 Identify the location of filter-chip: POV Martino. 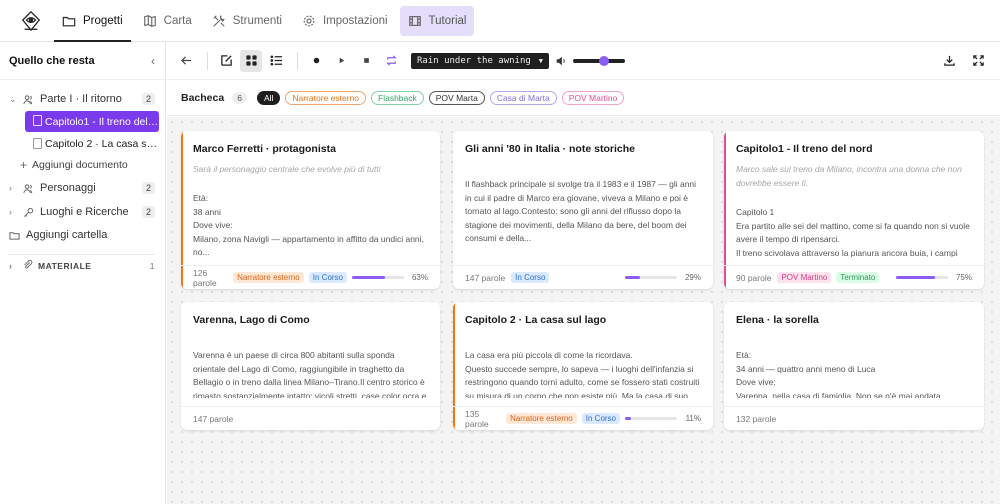
(593, 97).